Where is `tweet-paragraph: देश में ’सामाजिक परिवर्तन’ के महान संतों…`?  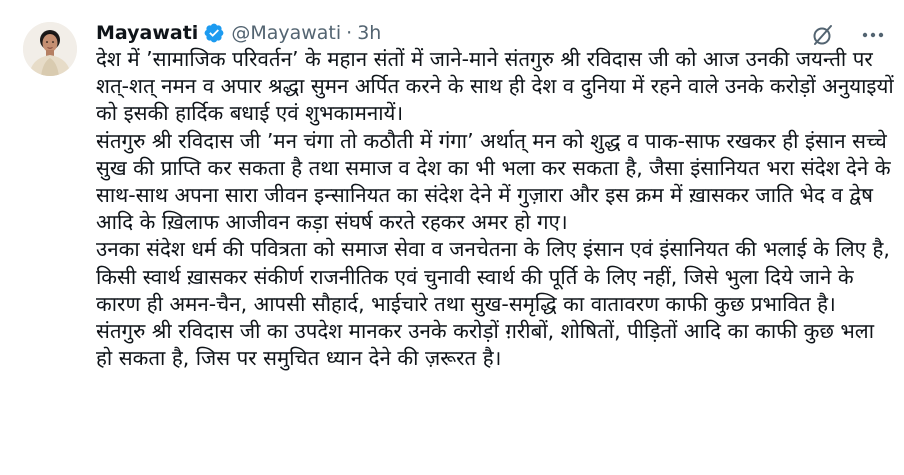
tweet-paragraph: देश में ’सामाजिक परिवर्तन’ के महान संतों… is located at coordinates (495, 86).